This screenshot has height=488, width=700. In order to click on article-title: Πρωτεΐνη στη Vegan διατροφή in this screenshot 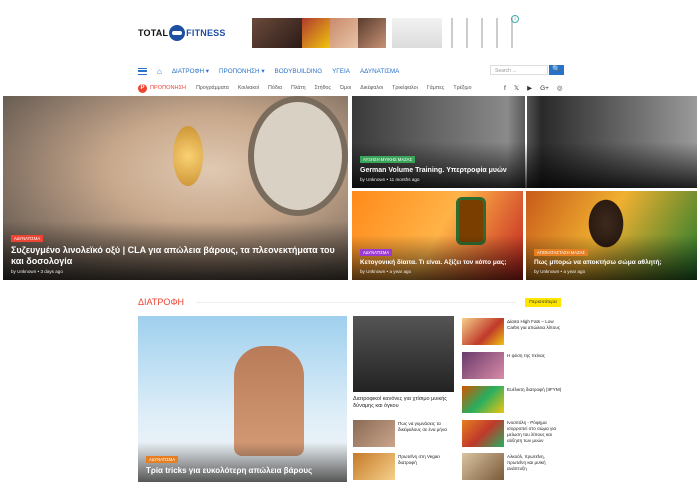, I will do `click(426, 460)`.